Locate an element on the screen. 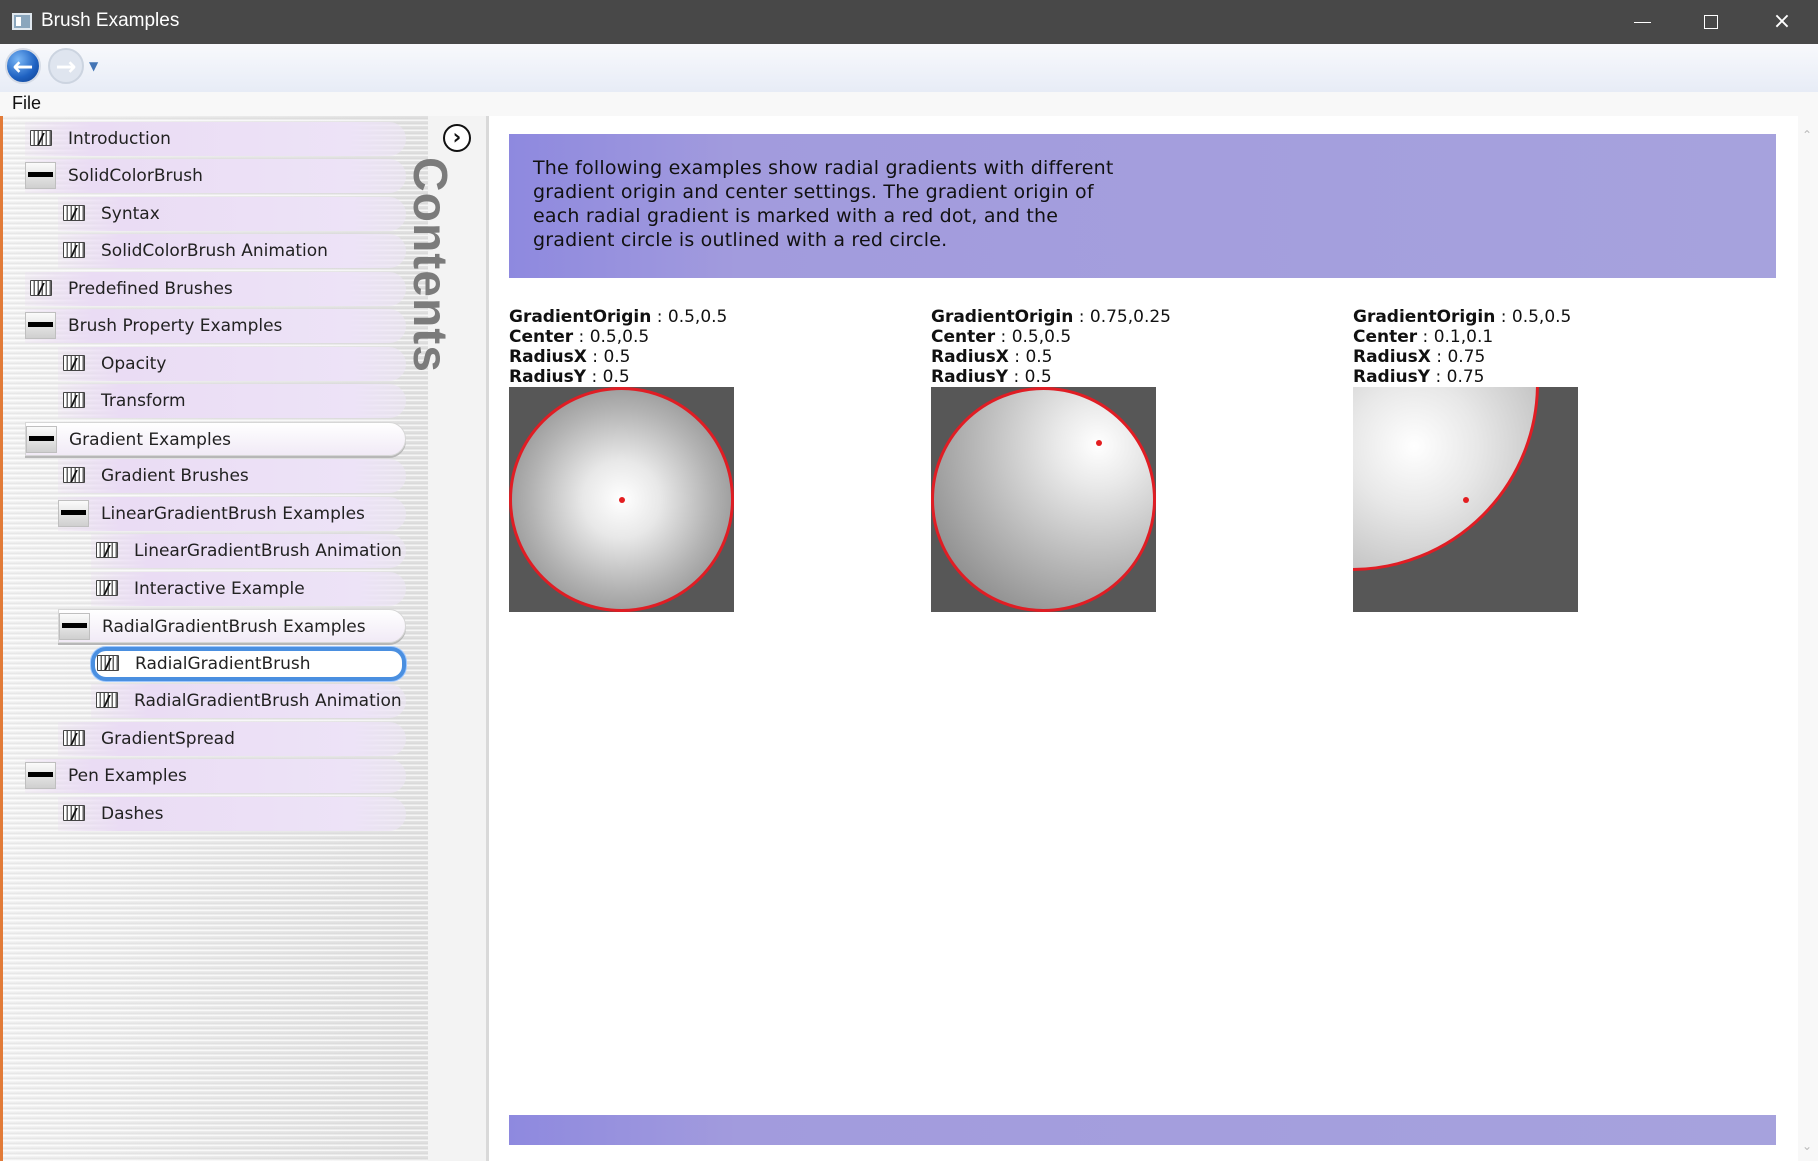 The image size is (1818, 1161). tree-item-gradientspread: GradientSpread is located at coordinates (232, 739).